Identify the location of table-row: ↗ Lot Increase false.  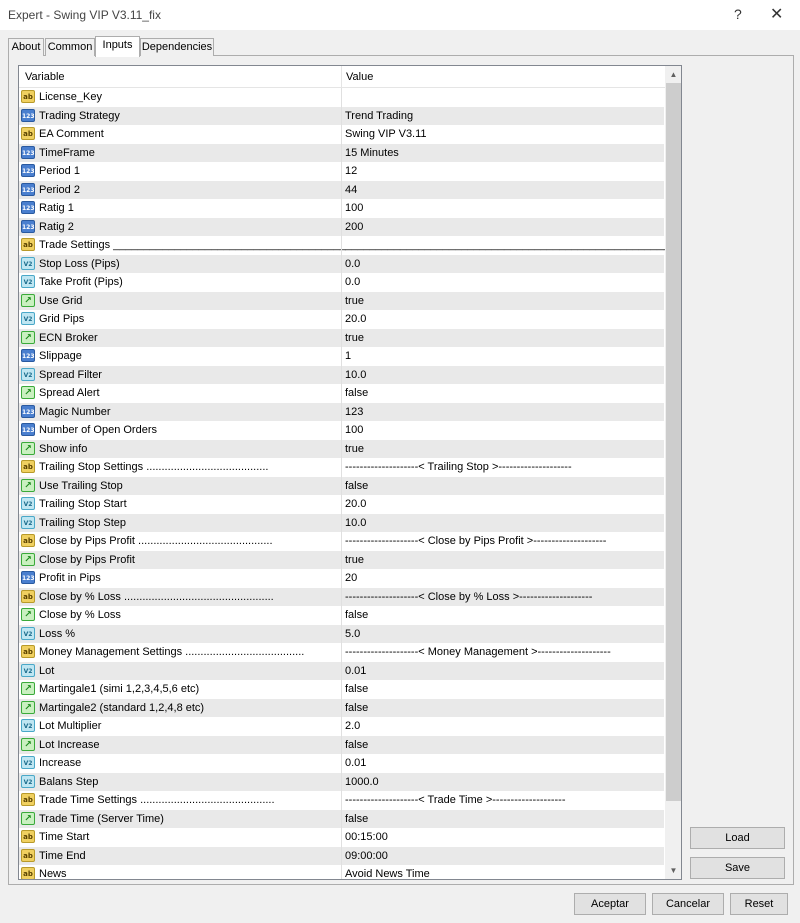
(341, 744).